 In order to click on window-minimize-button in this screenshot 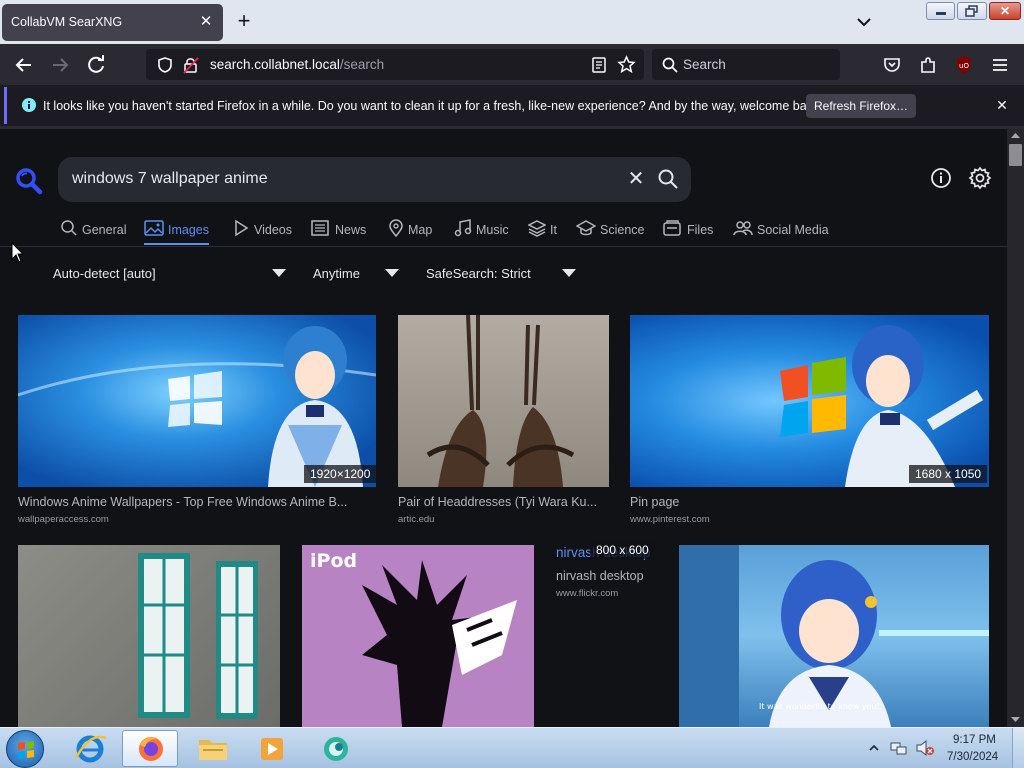, I will do `click(940, 11)`.